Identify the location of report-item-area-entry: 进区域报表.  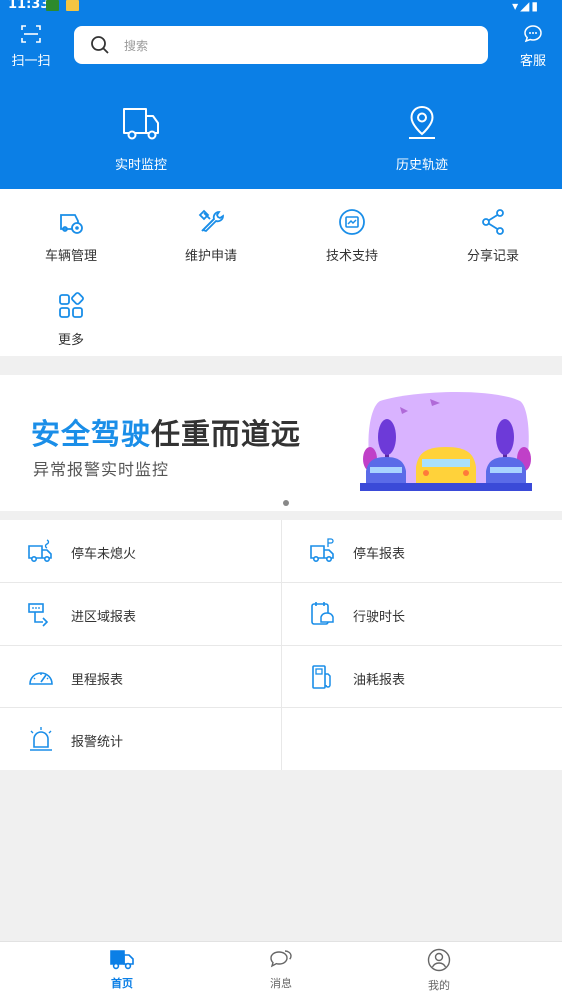
(140, 614).